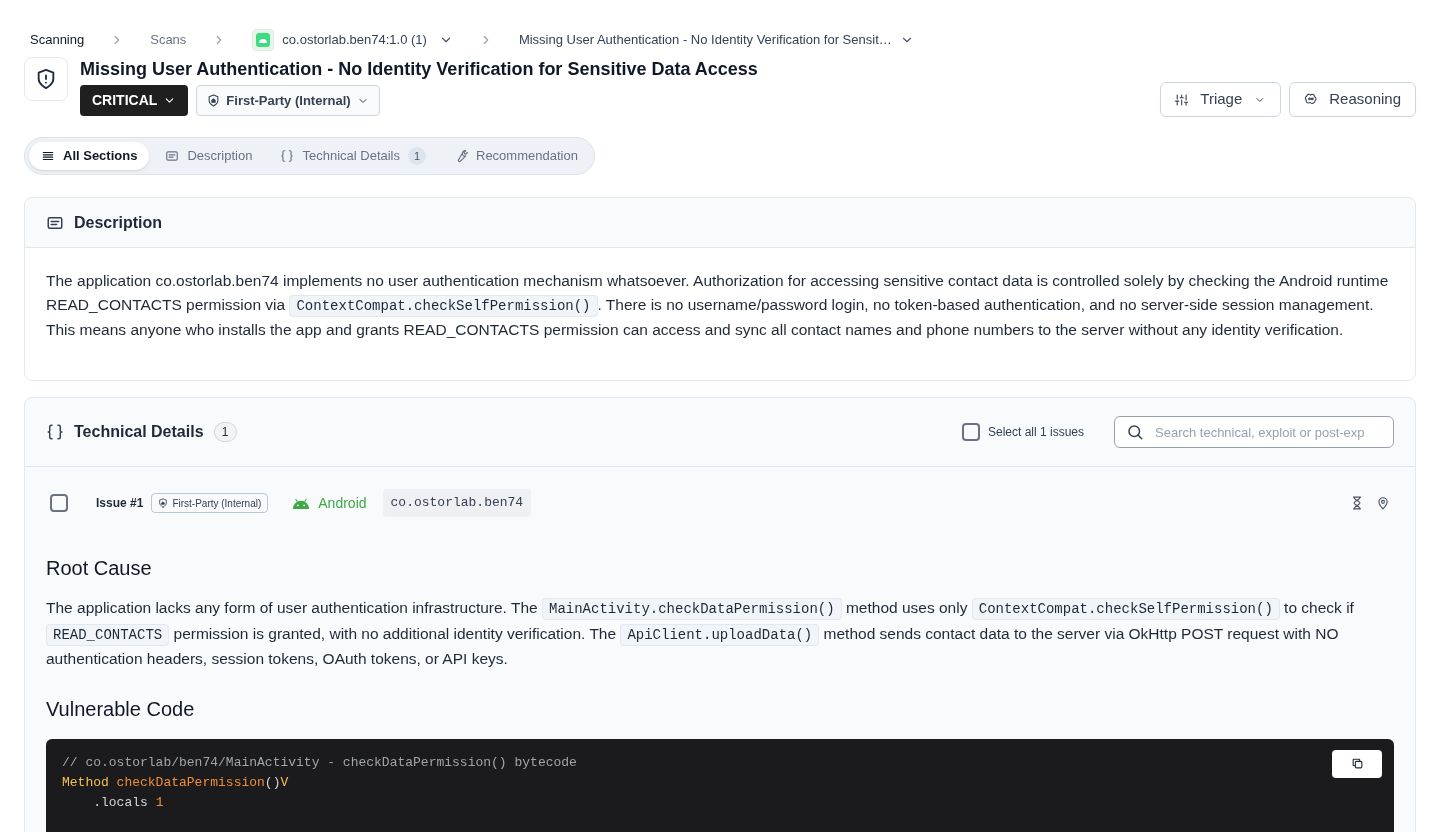 The width and height of the screenshot is (1440, 832). Describe the element at coordinates (121, 709) in the screenshot. I see `subsection-heading: Vulnerable Code` at that location.